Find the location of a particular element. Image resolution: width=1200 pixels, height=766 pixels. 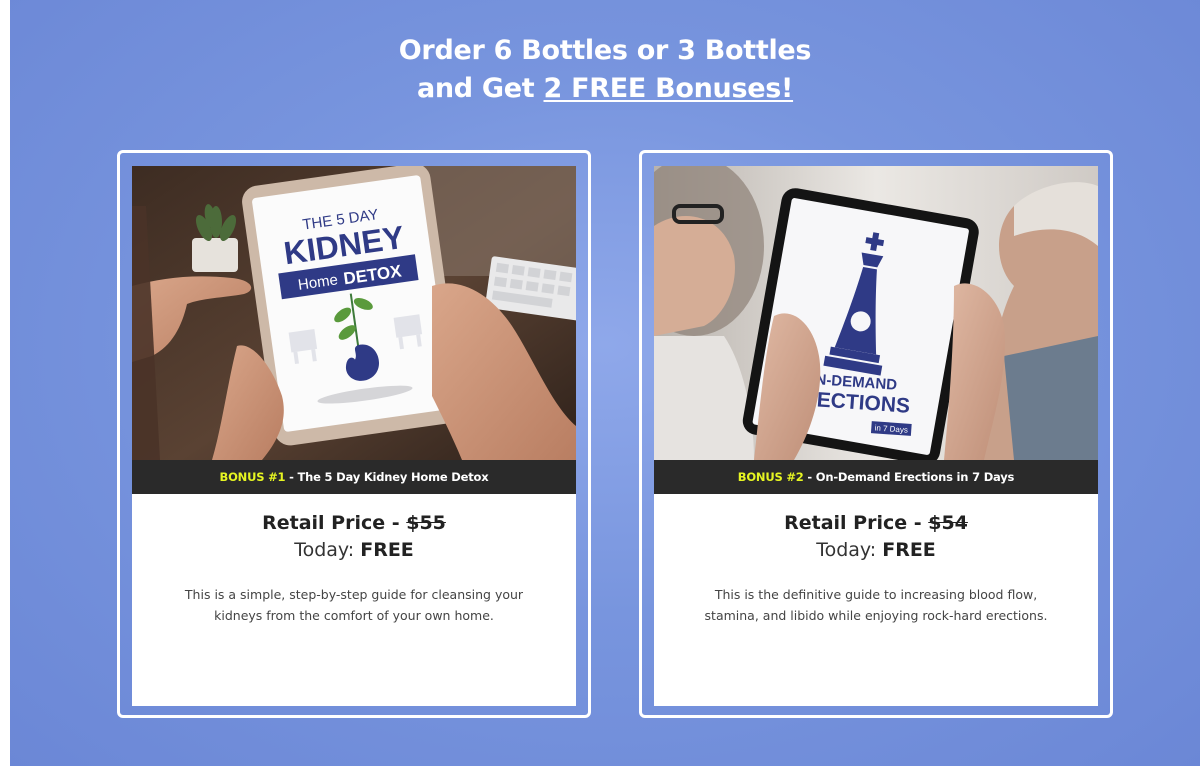

headline-line-1: Order 6 Bottles or 3 Bottles is located at coordinates (605, 50).